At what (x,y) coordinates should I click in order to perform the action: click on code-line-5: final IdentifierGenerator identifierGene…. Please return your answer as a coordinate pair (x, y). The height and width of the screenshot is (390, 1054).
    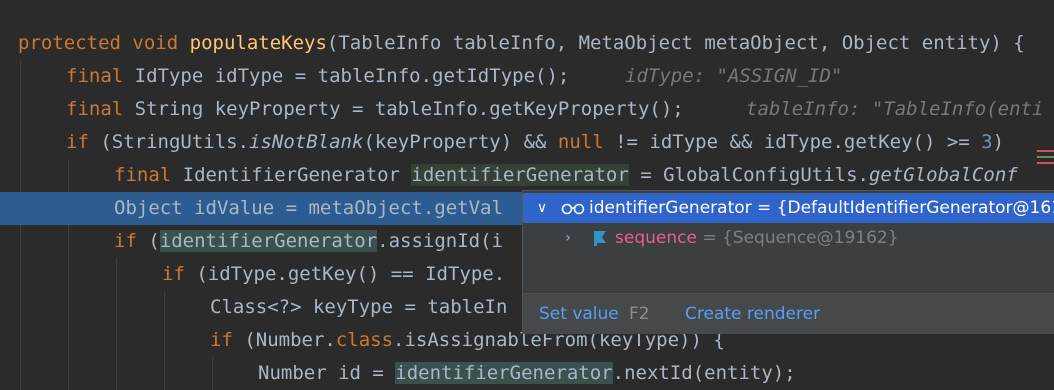
    Looking at the image, I should click on (527, 175).